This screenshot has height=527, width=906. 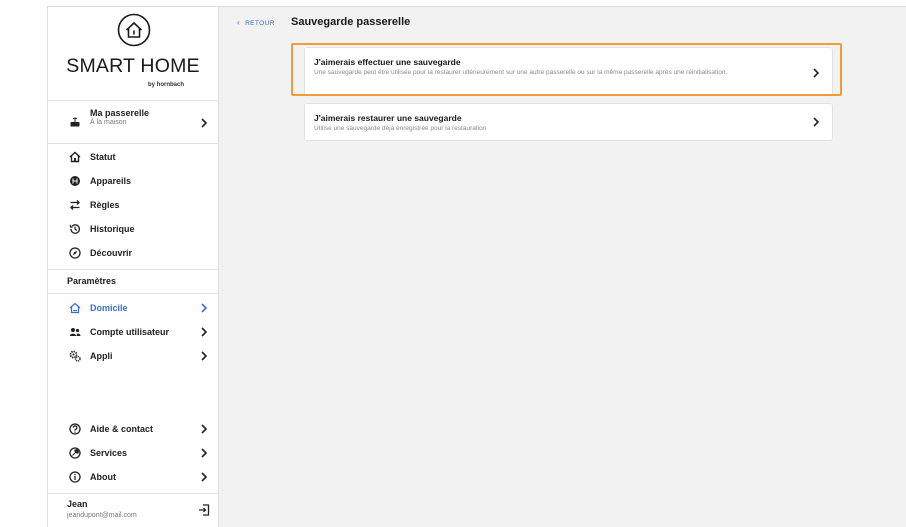 I want to click on back-button: ‹ RETOUR, so click(x=256, y=22).